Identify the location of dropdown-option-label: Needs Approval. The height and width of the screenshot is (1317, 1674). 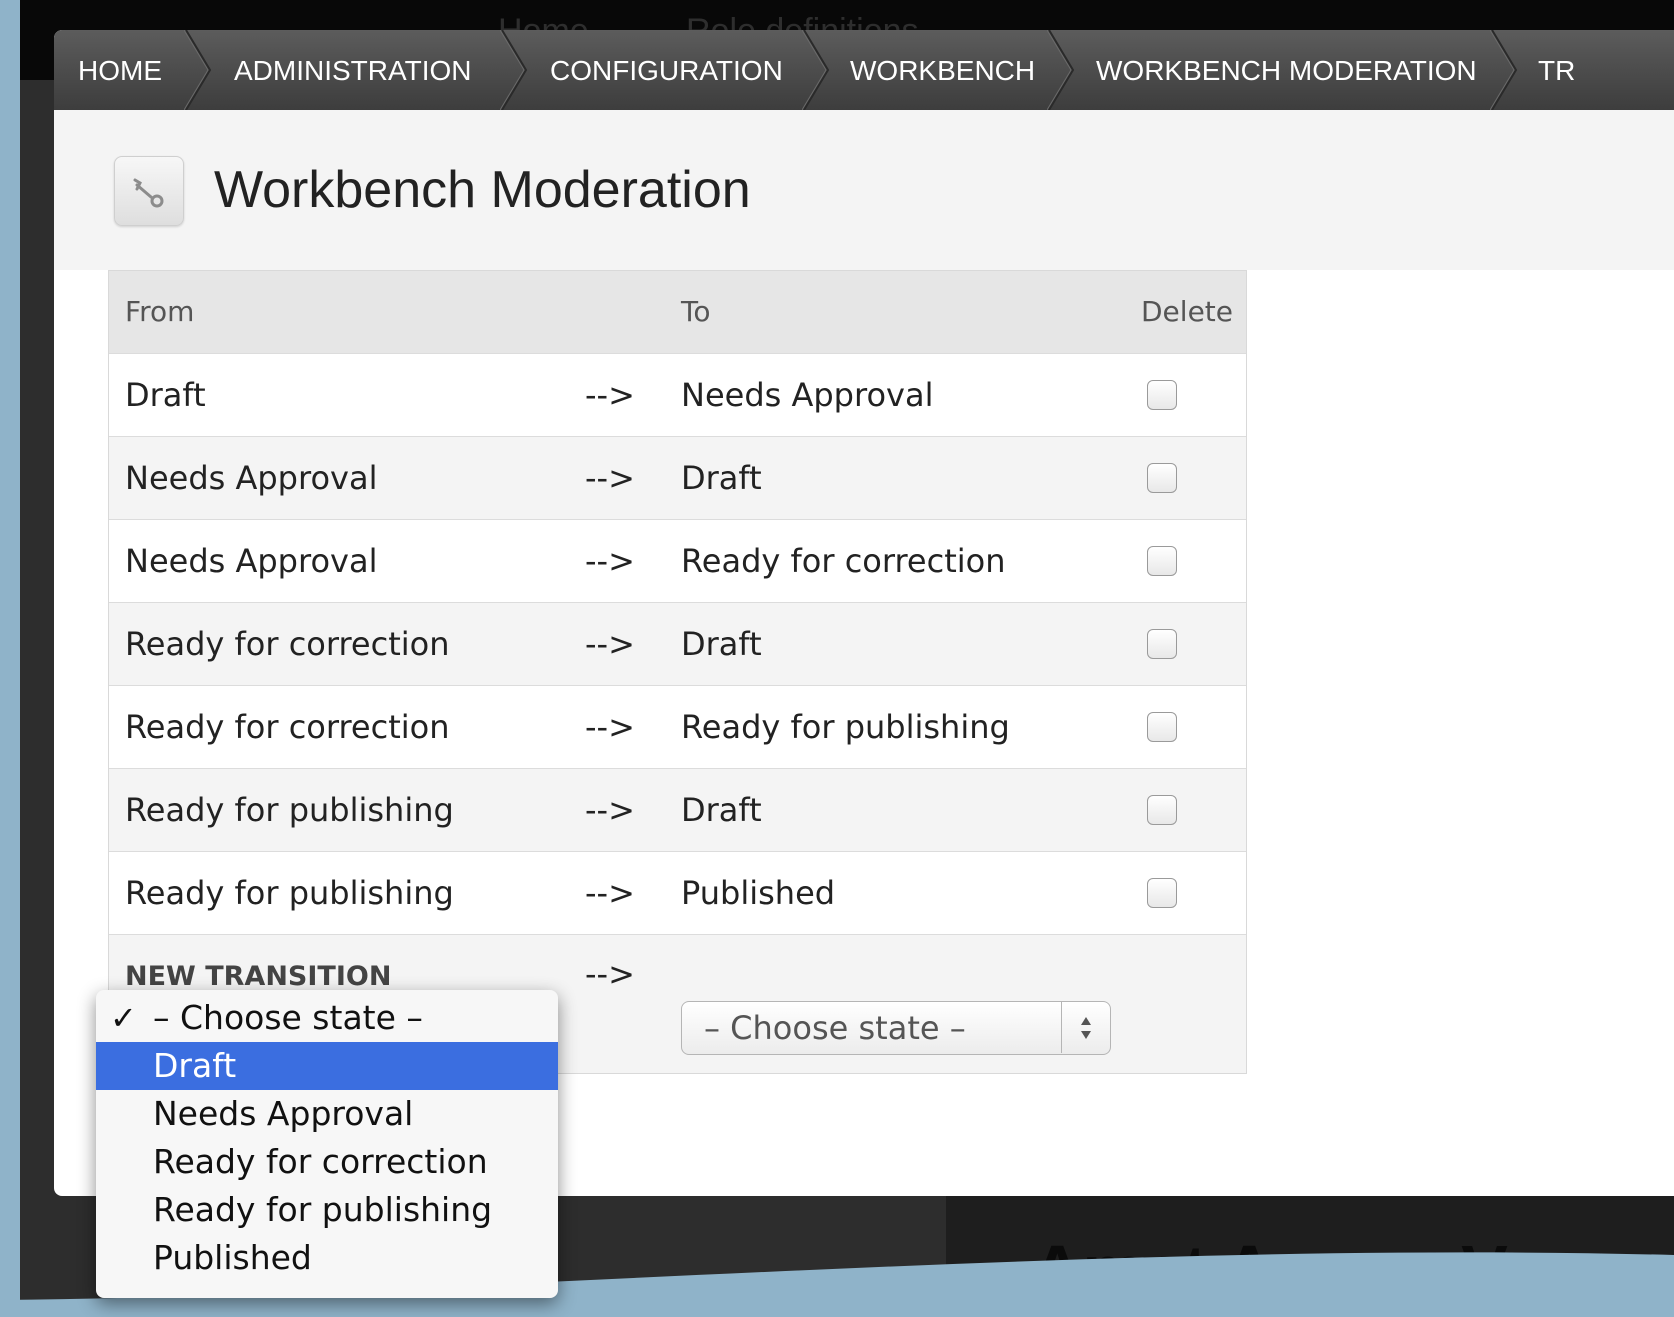
(283, 1113).